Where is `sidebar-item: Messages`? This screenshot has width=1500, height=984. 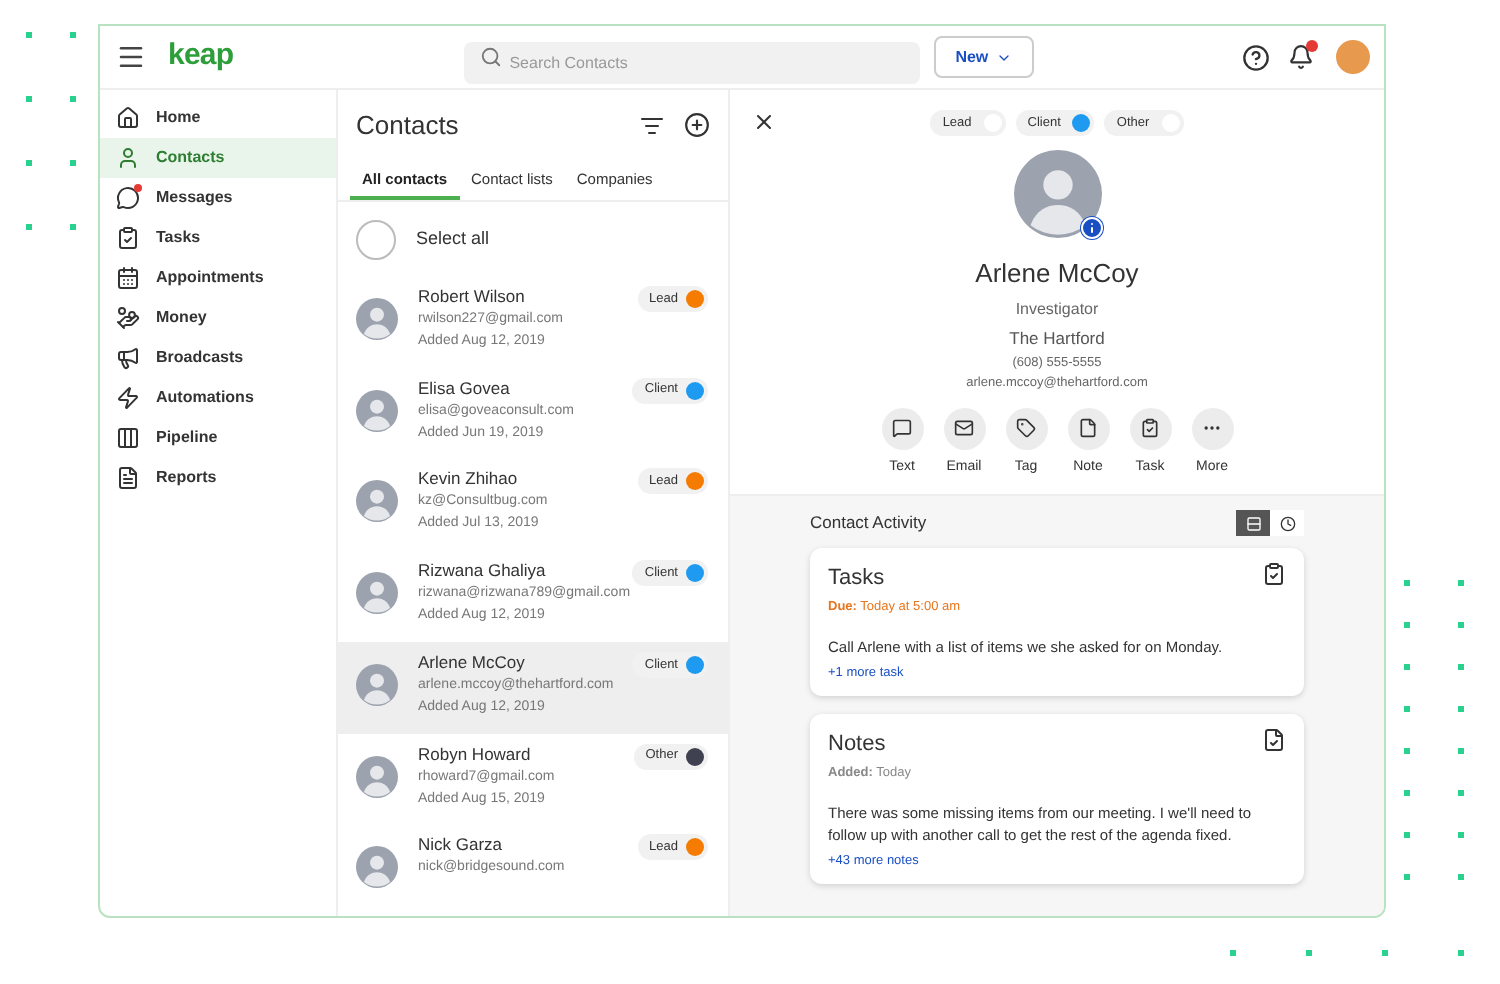
sidebar-item: Messages is located at coordinates (218, 198).